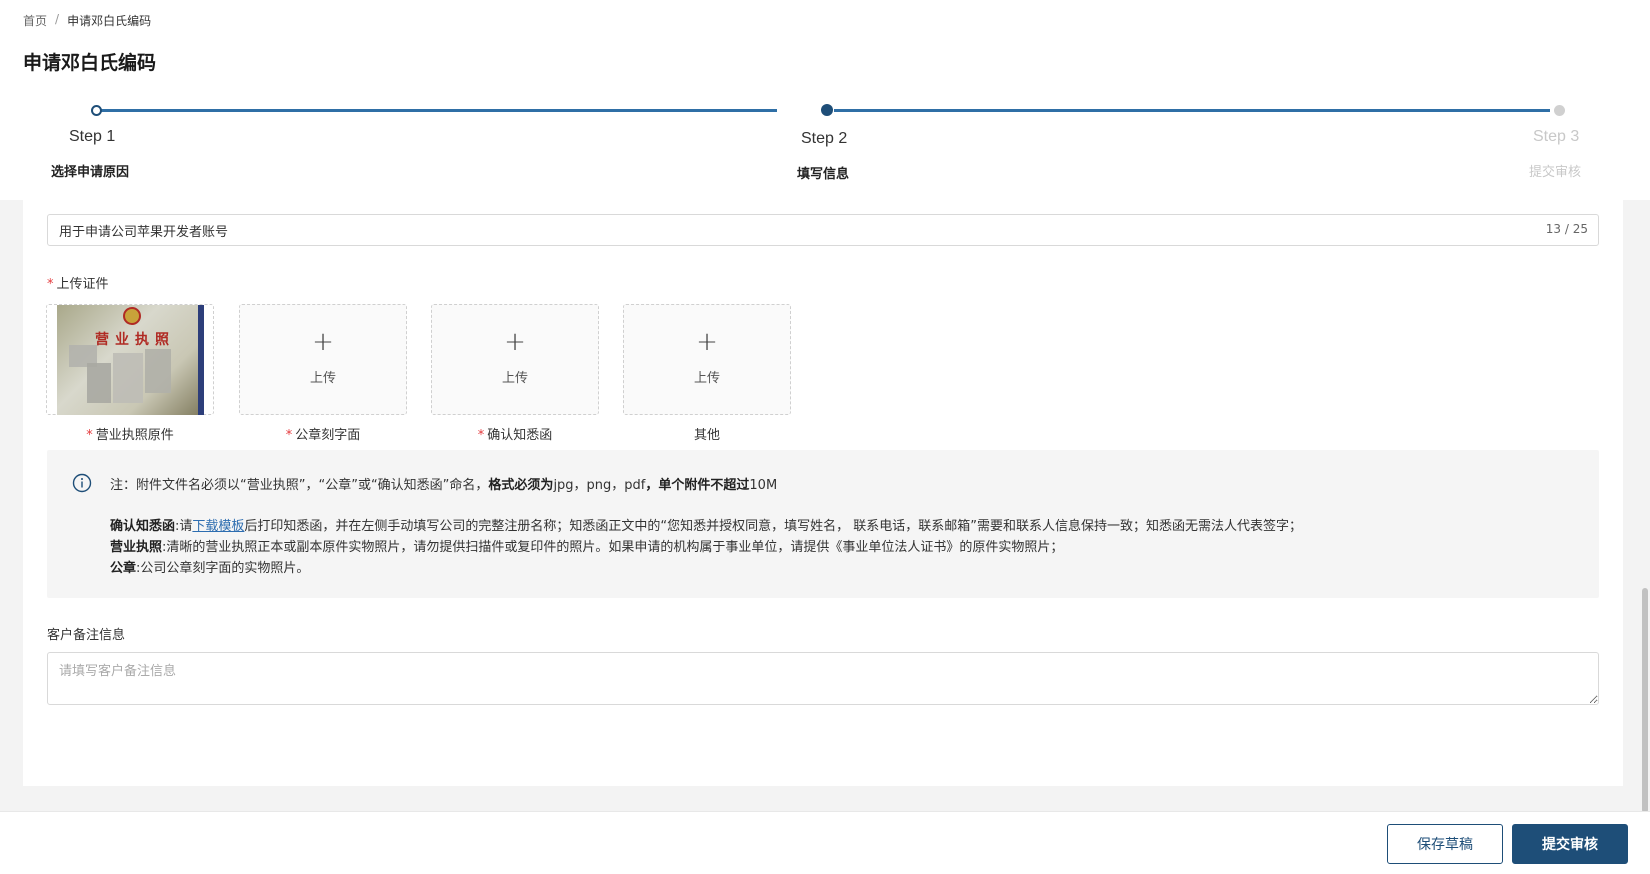 The width and height of the screenshot is (1650, 874). Describe the element at coordinates (515, 359) in the screenshot. I see `upload-slot-confirm-letter: + 上传` at that location.